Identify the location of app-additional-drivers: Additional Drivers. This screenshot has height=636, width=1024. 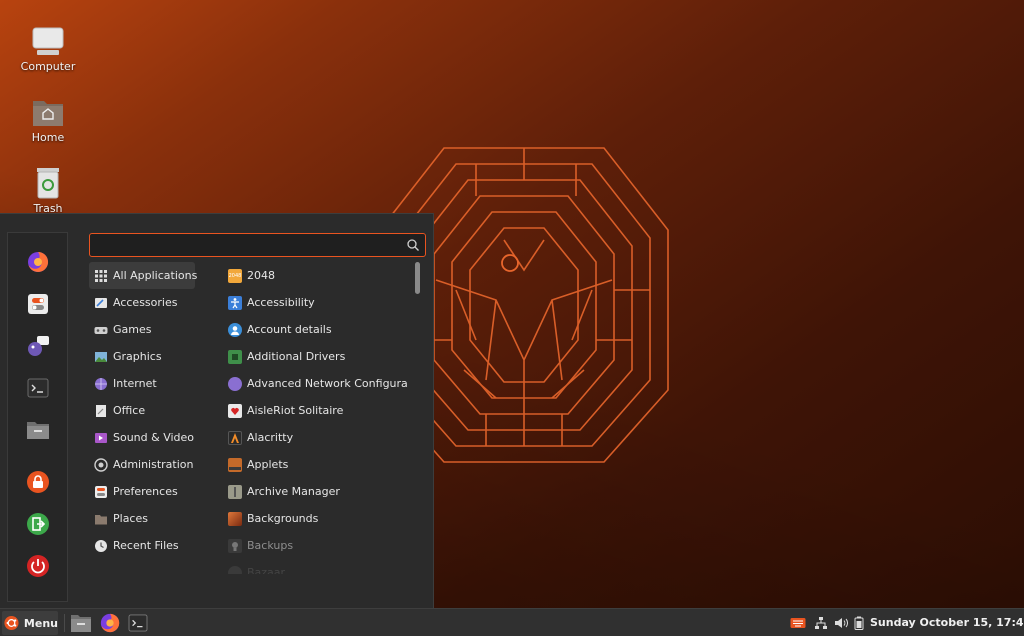
(316, 356).